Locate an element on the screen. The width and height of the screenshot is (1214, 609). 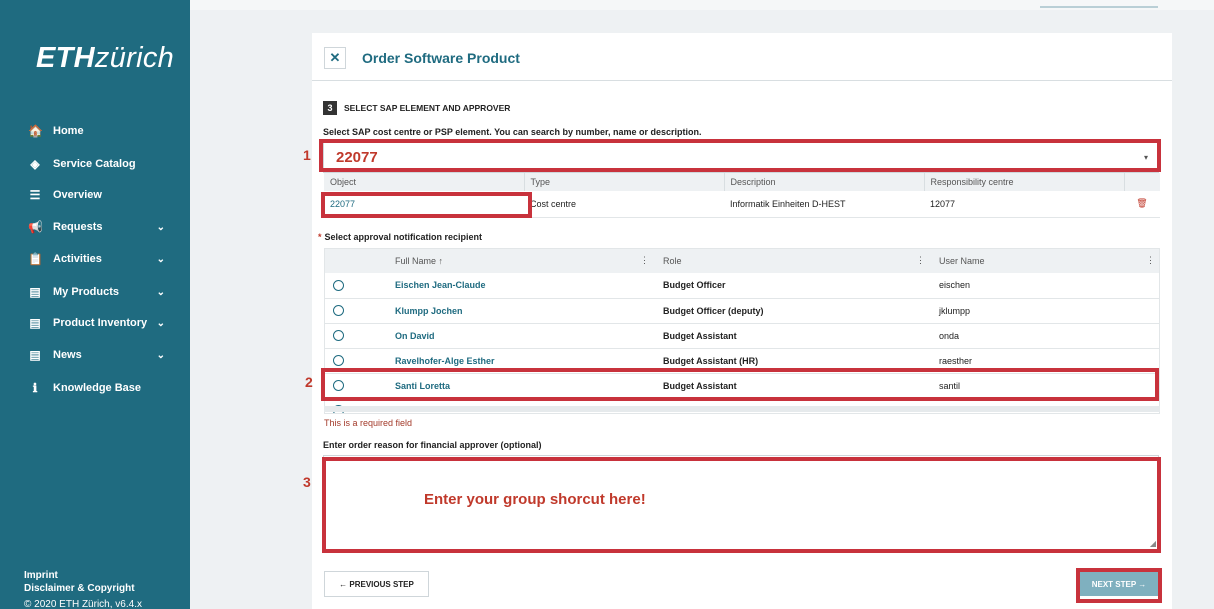
sidebar-item-my-products: ▤ My Products ⌄ is located at coordinates (95, 292).